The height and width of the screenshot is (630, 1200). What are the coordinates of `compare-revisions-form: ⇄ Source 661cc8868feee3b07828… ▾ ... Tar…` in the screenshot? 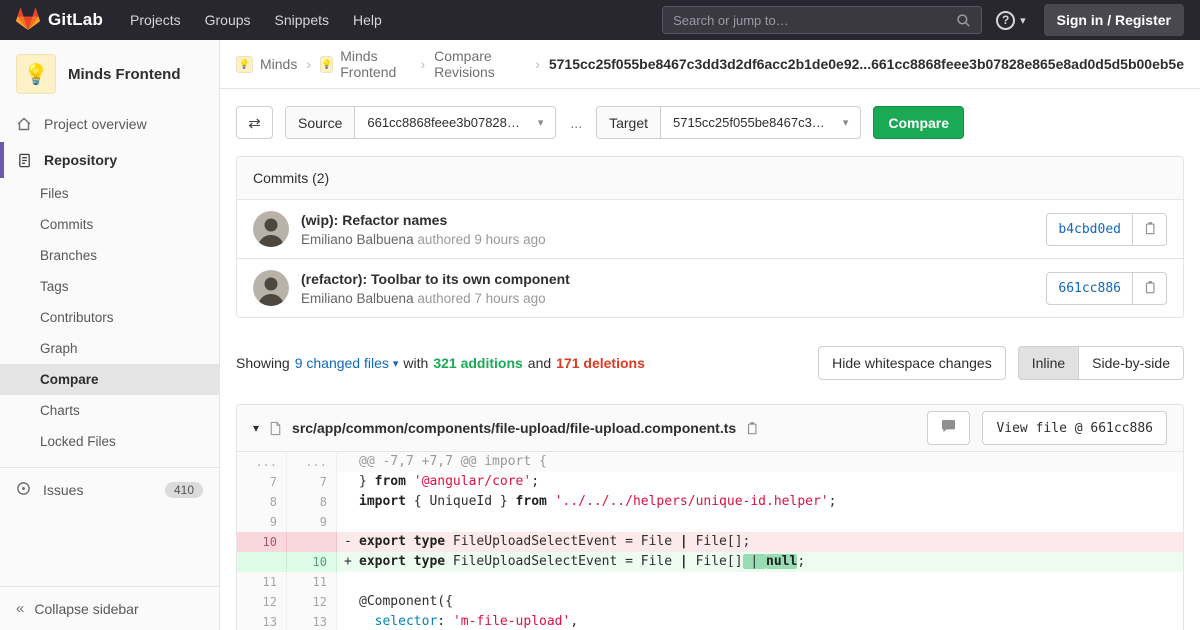 It's located at (710, 122).